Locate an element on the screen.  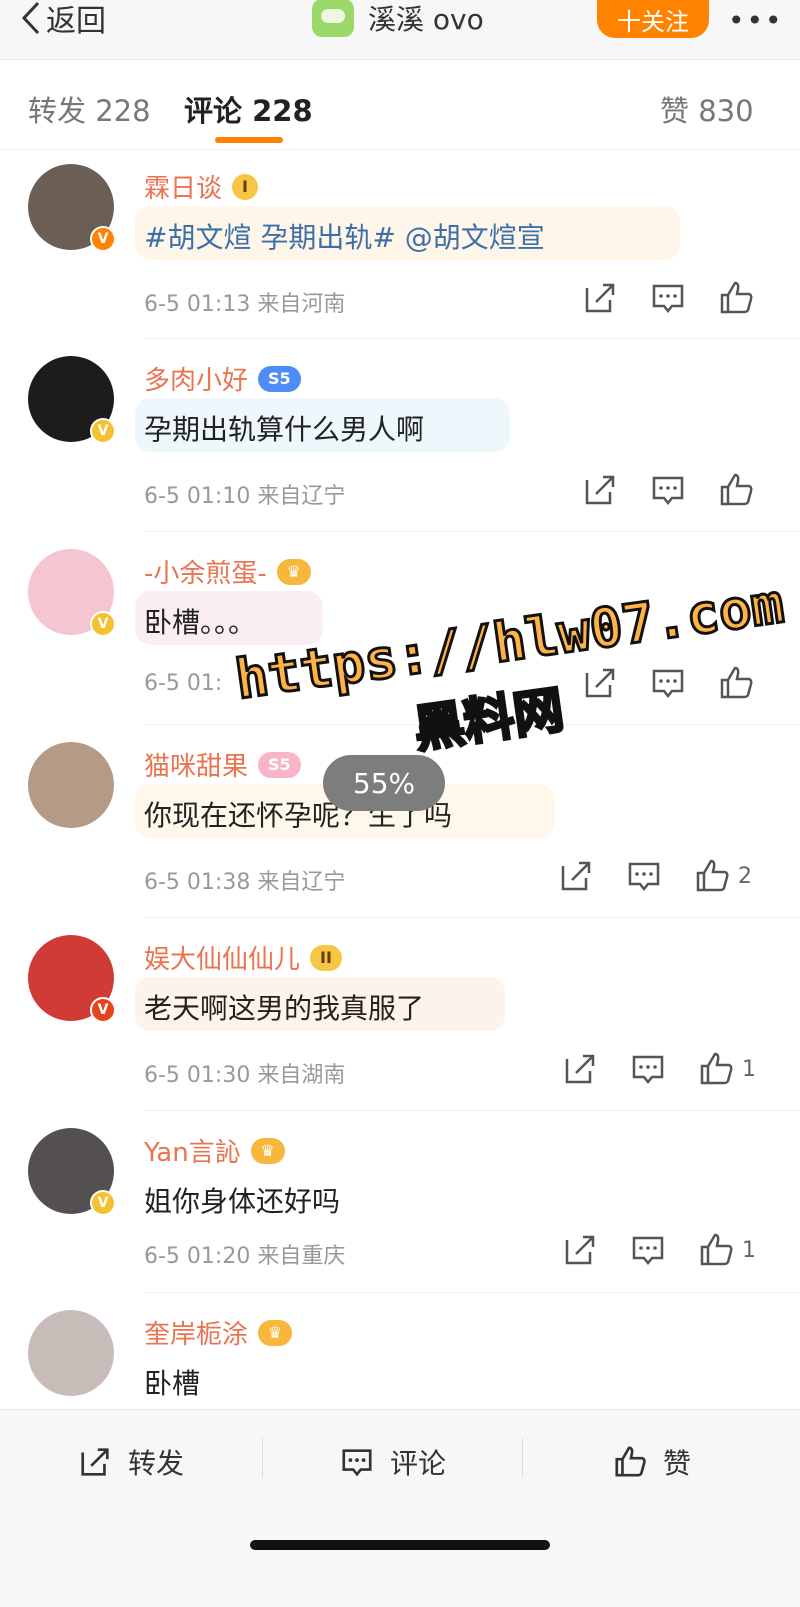
comment-item: V 霖日谈 I #胡文煊 孕期出轨# @胡文煊宣 6-5 01:13 来自河南 is located at coordinates (400, 244).